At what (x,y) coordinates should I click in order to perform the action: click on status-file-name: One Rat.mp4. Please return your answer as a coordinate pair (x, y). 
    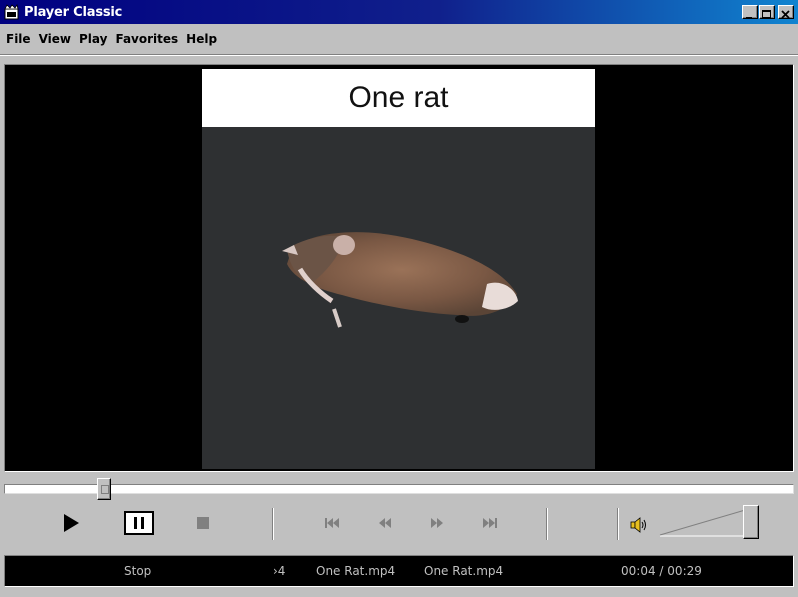
    Looking at the image, I should click on (356, 571).